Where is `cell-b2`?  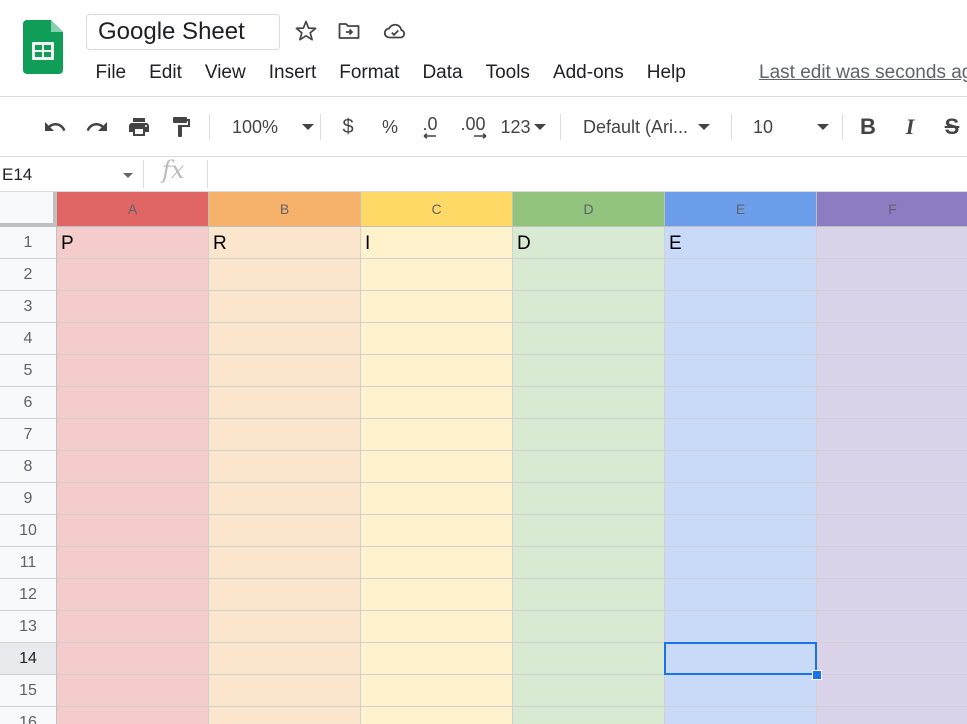 cell-b2 is located at coordinates (285, 275).